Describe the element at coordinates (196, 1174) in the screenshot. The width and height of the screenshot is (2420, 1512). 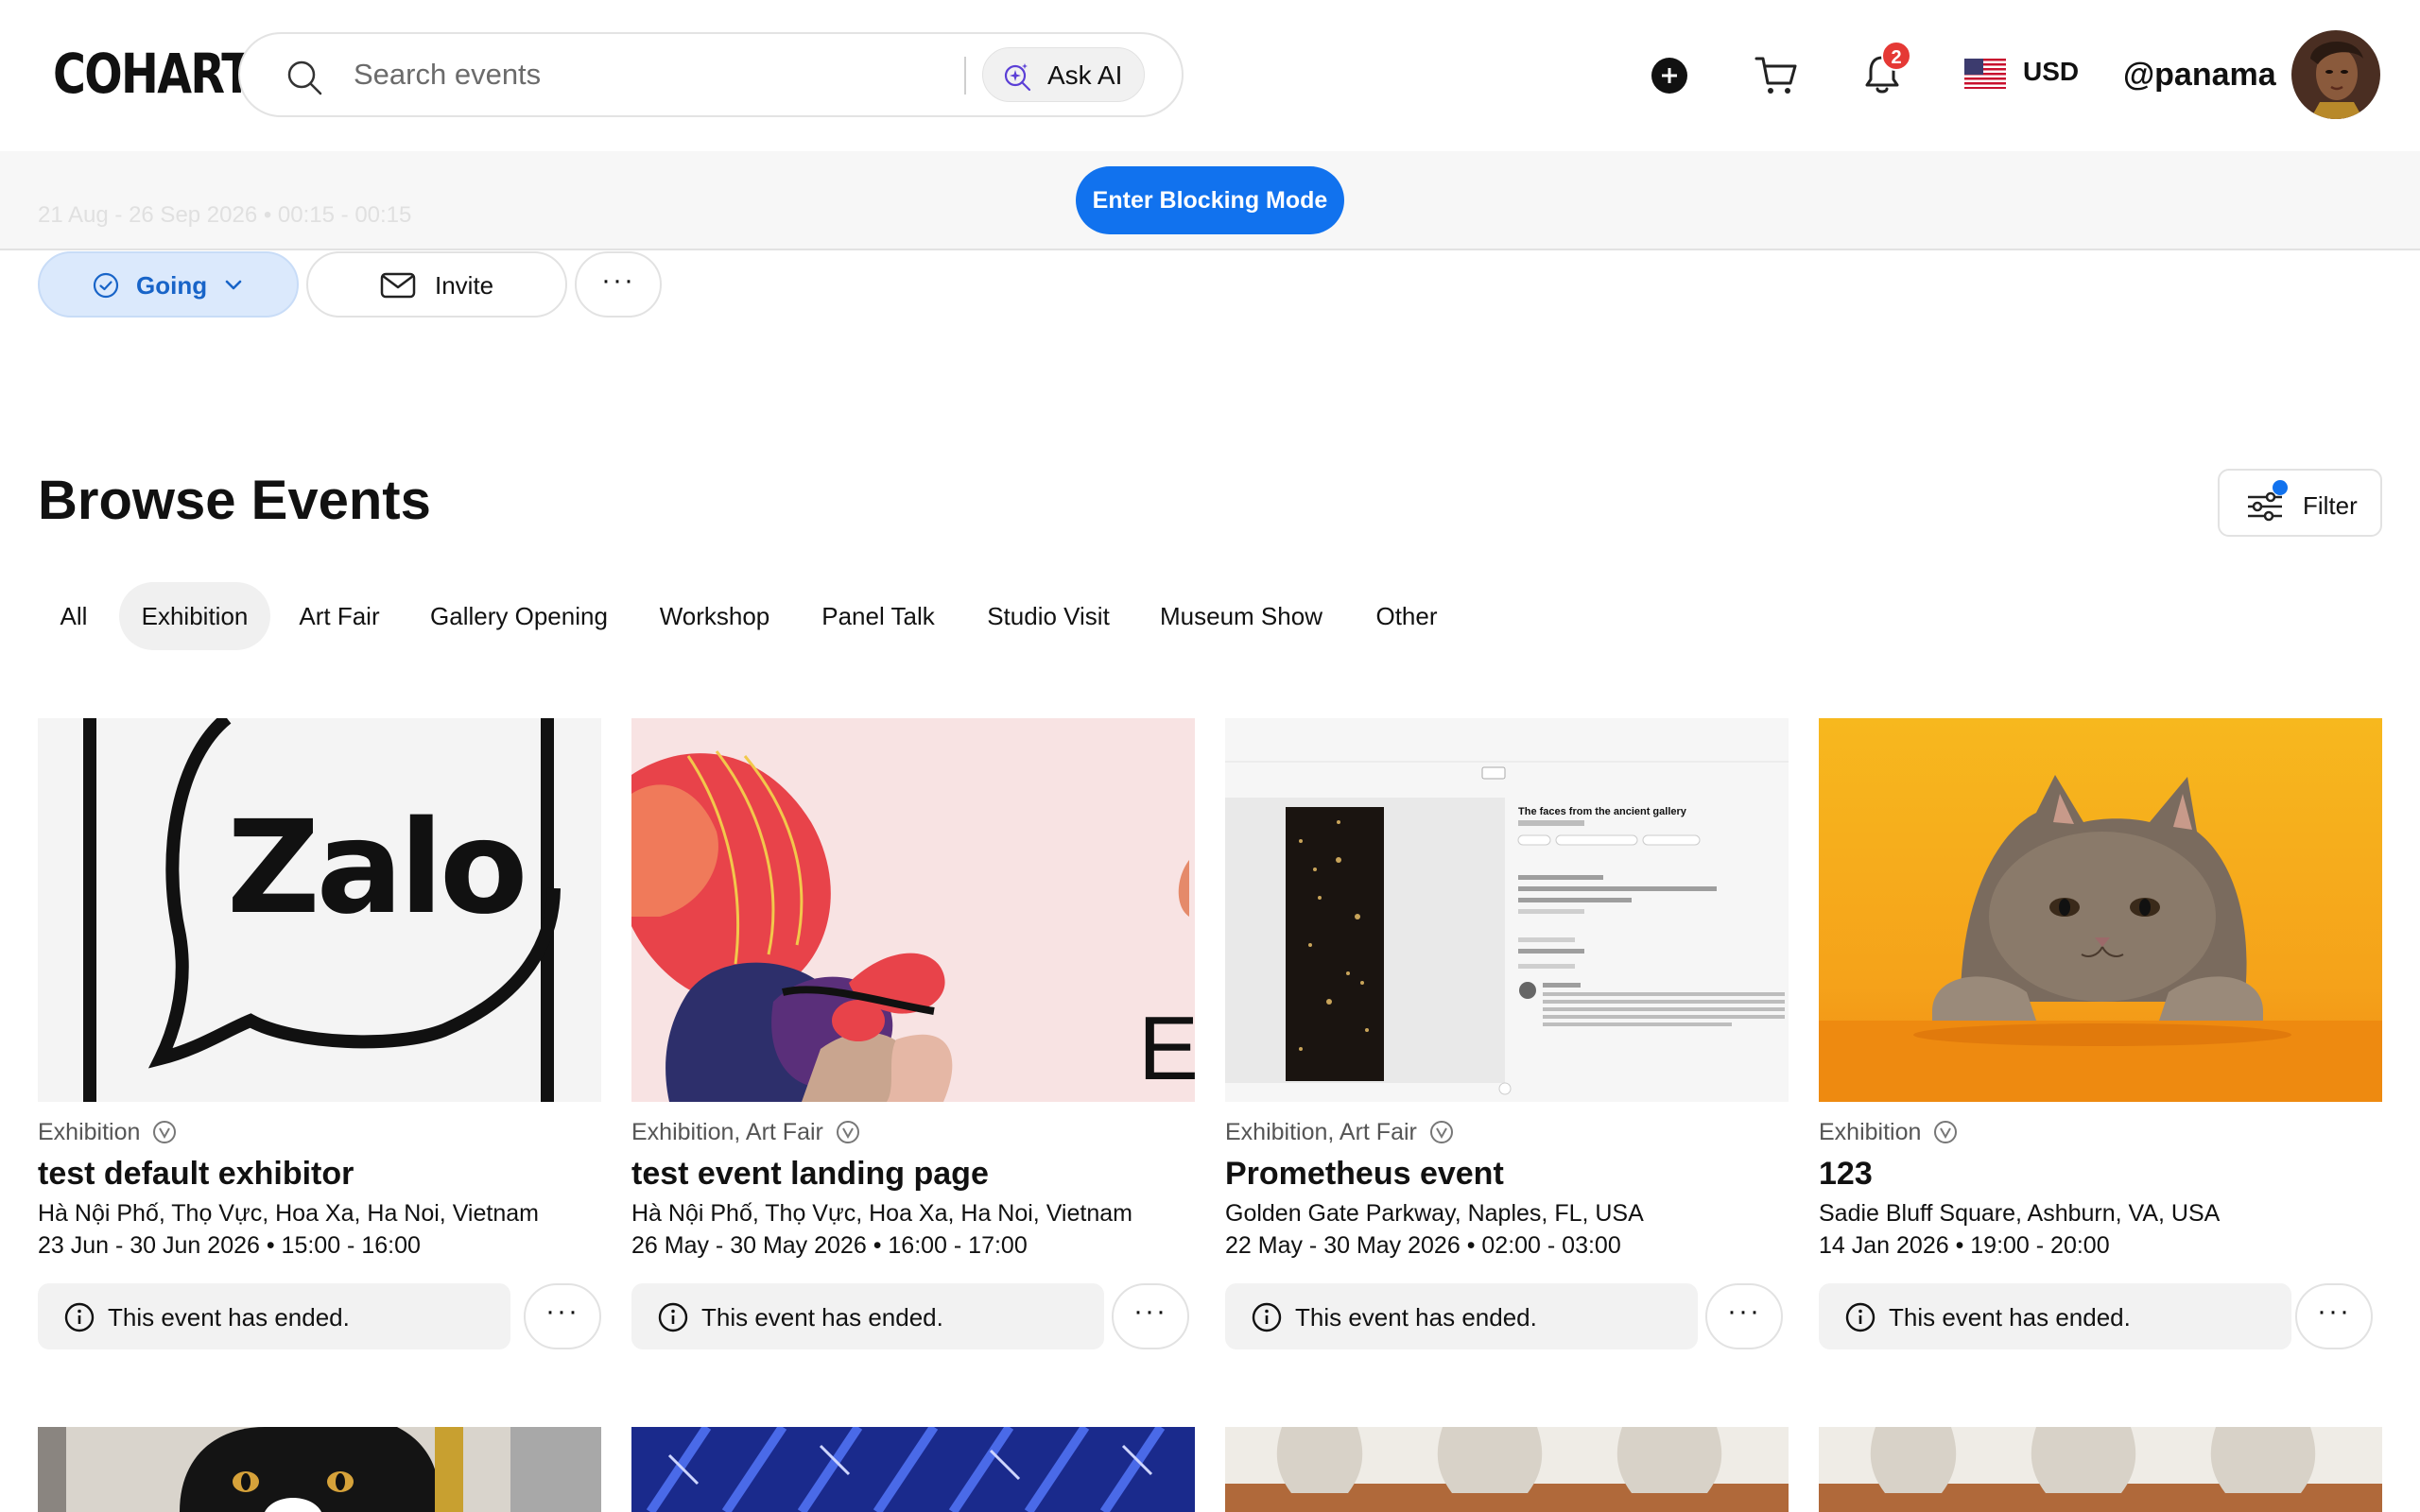
I see `event-title: test default exhibitor` at that location.